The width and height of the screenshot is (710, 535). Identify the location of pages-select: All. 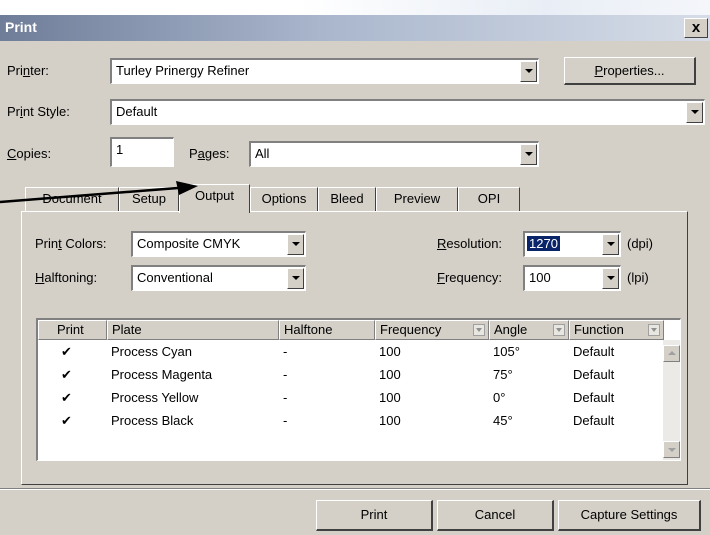
(394, 154).